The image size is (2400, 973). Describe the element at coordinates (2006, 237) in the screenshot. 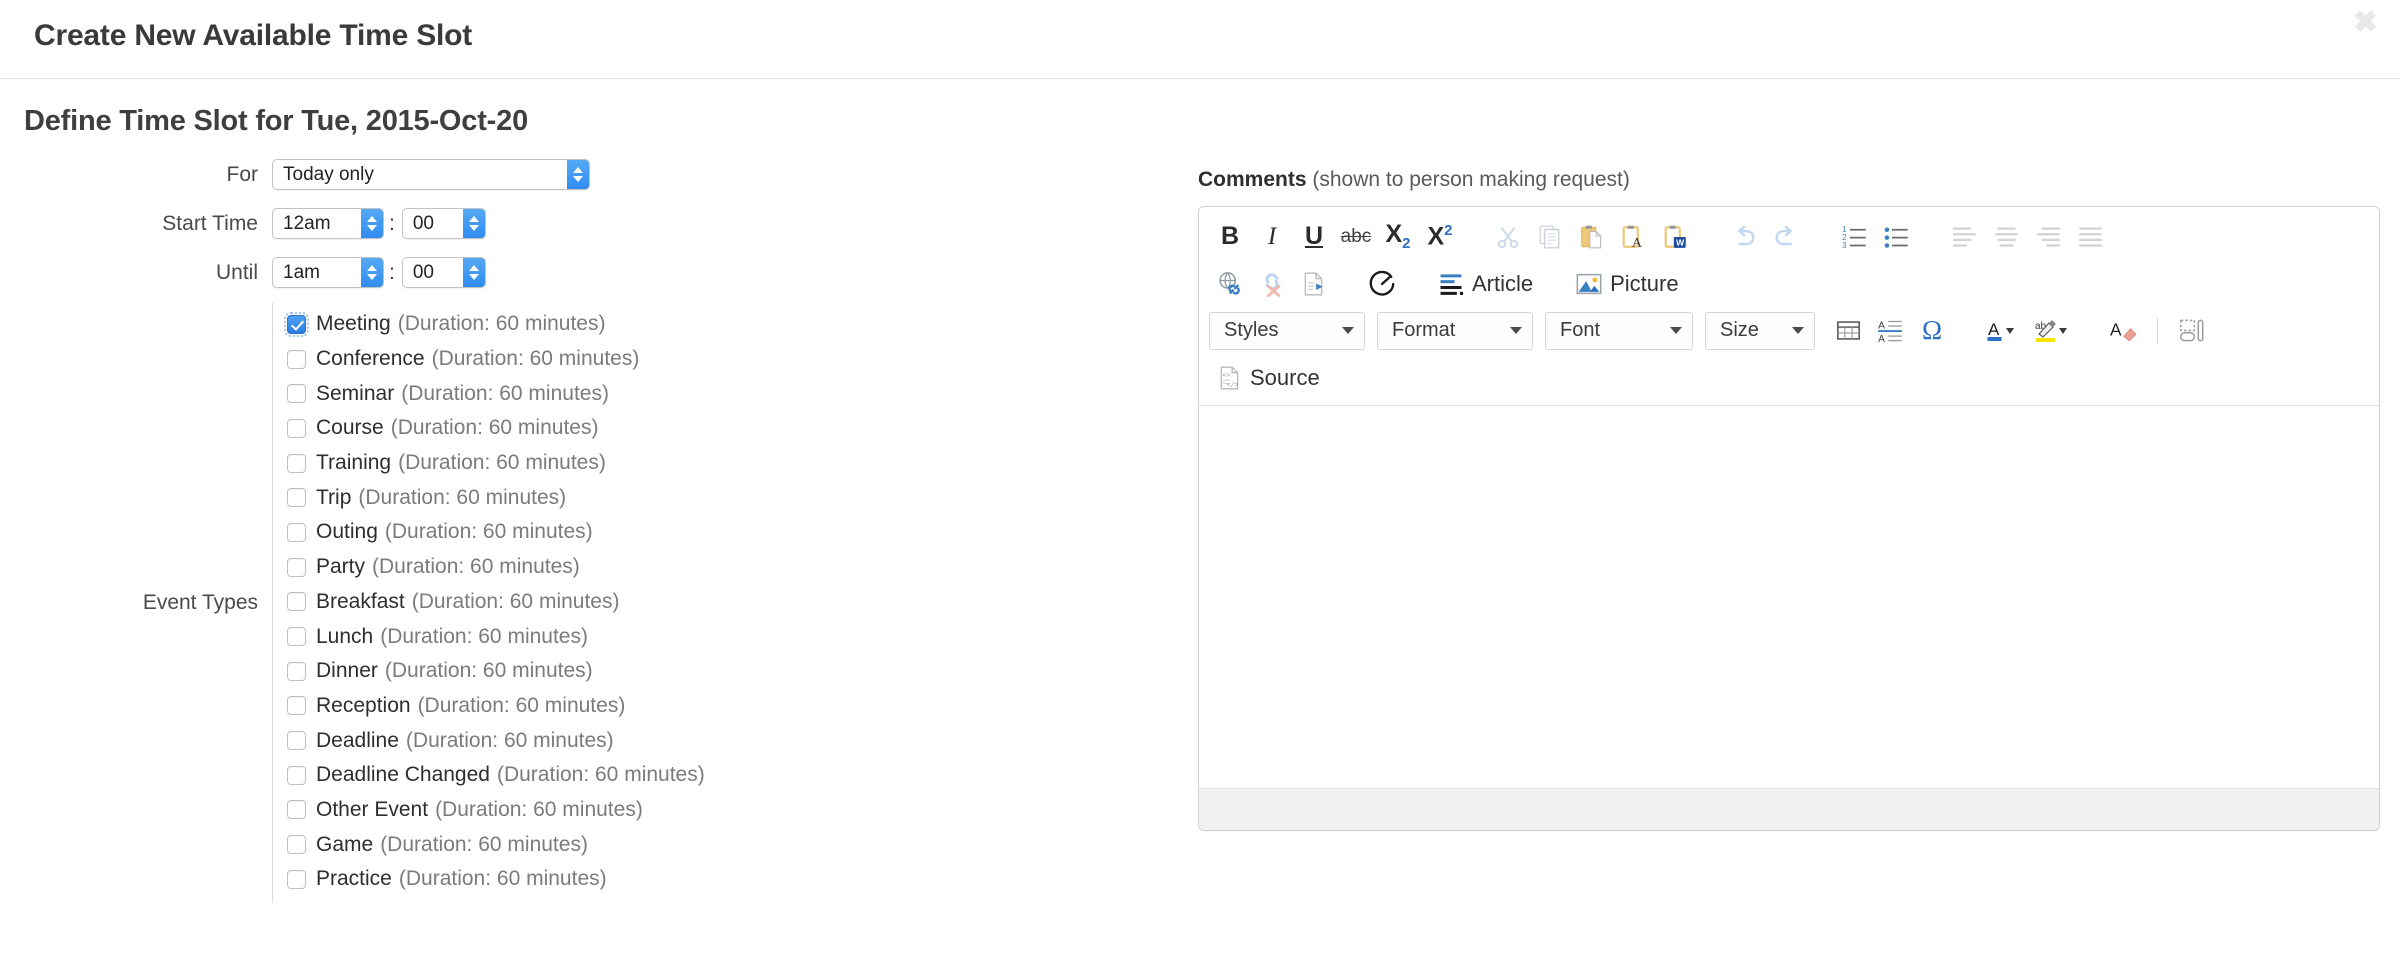

I see `align-center-icon` at that location.